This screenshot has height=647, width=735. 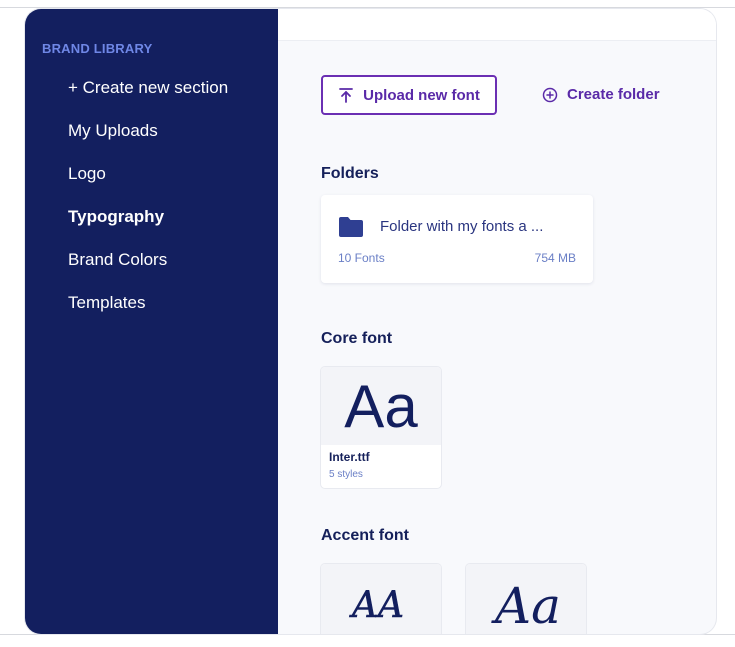 I want to click on accent-font-preview-2: Aa, so click(x=526, y=599).